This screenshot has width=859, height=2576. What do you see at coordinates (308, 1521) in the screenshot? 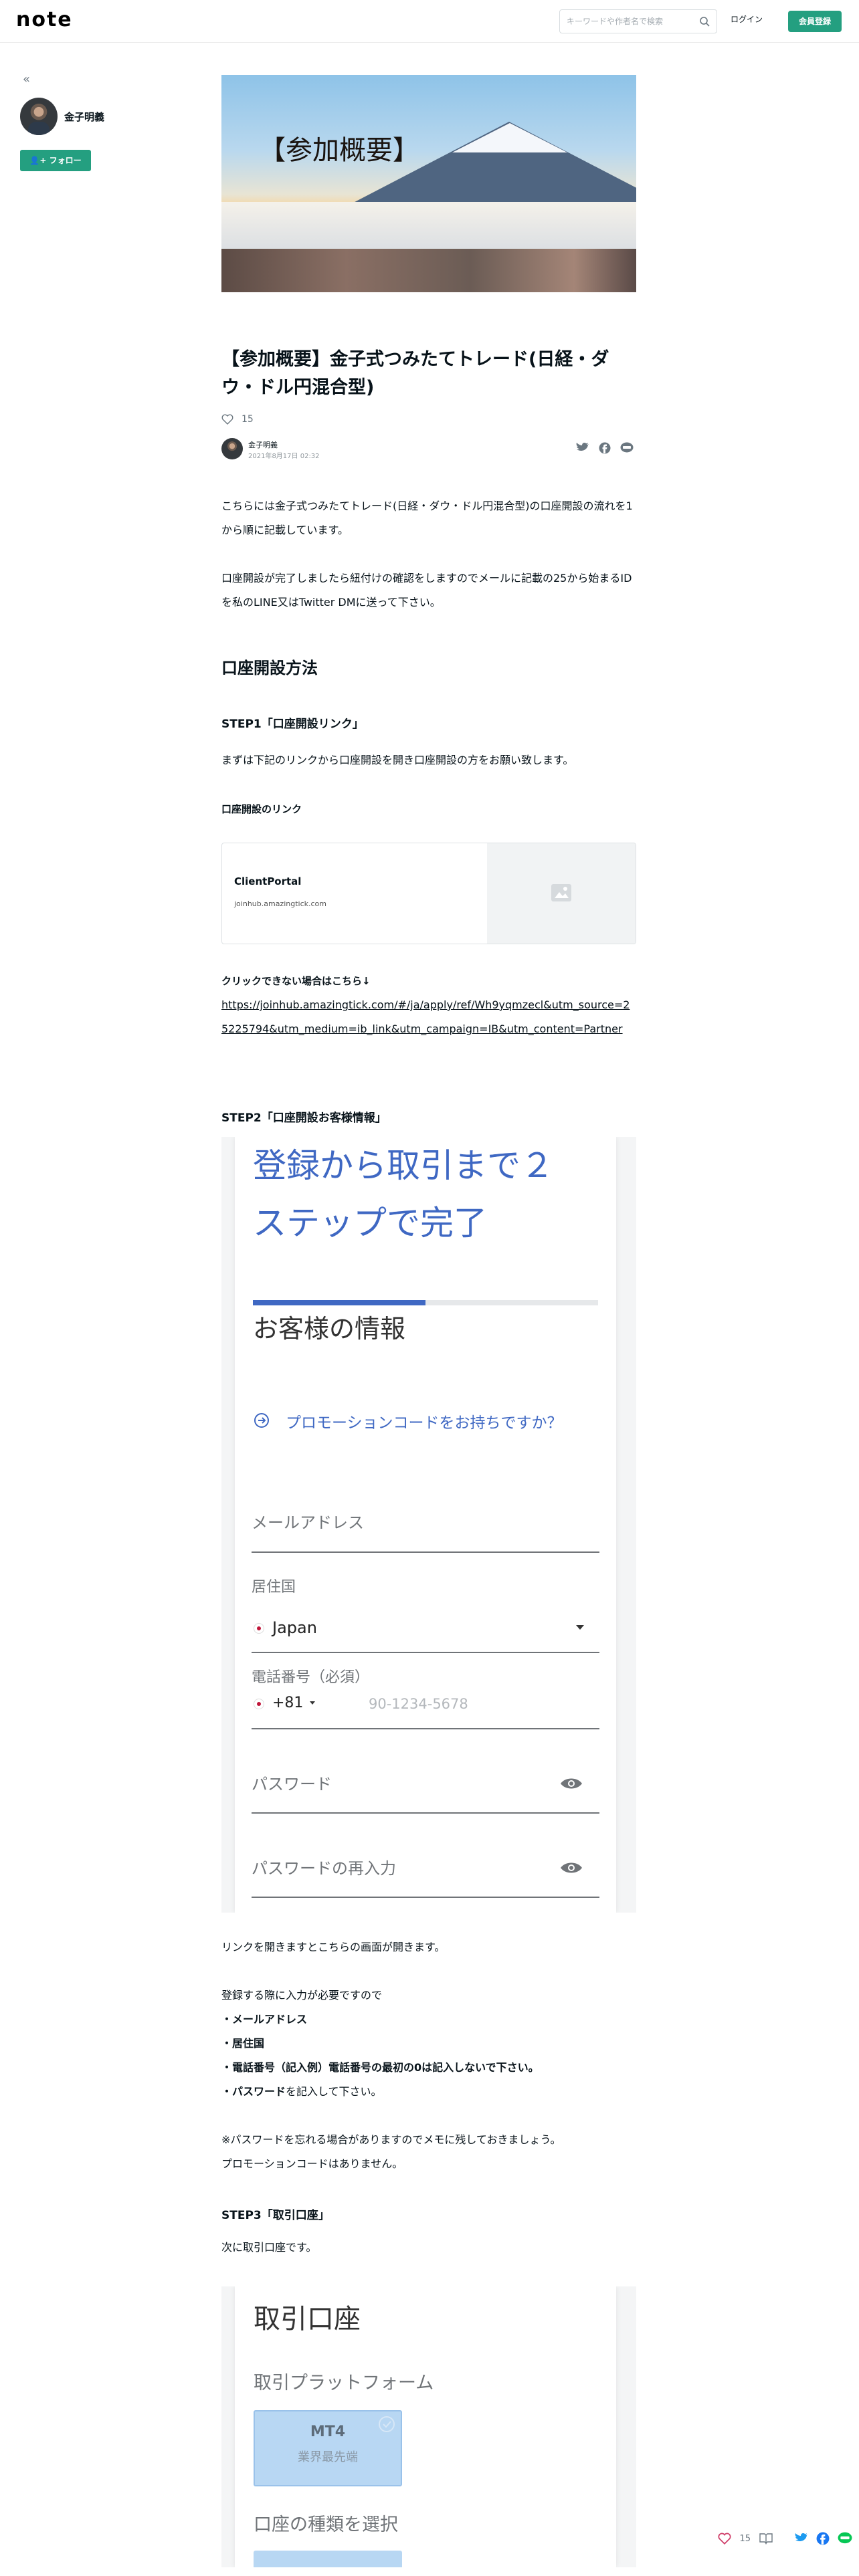
I see `email-field: メールアドレス` at bounding box center [308, 1521].